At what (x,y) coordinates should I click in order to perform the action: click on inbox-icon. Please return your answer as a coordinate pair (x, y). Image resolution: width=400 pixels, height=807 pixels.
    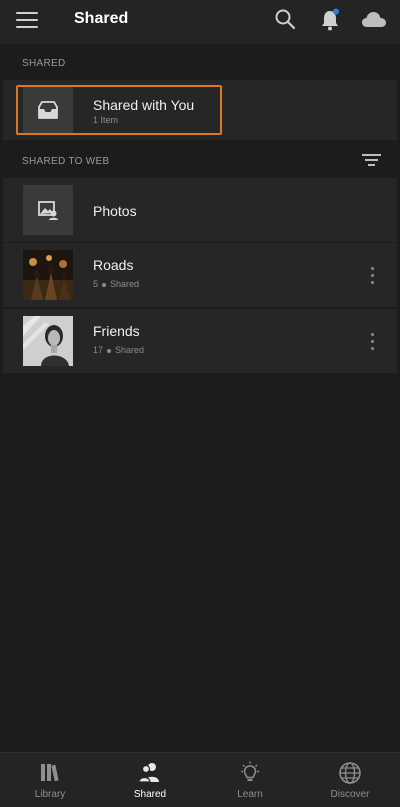
    Looking at the image, I should click on (48, 110).